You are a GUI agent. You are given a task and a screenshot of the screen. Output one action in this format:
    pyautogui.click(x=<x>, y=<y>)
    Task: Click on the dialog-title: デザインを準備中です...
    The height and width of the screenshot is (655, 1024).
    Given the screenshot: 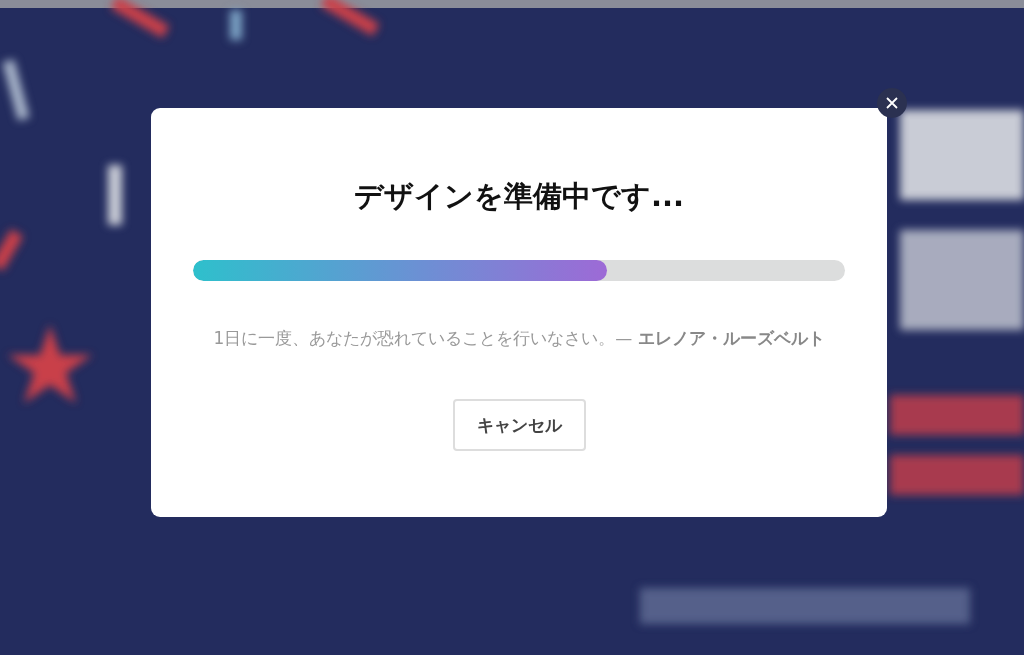 What is the action you would take?
    pyautogui.click(x=519, y=196)
    